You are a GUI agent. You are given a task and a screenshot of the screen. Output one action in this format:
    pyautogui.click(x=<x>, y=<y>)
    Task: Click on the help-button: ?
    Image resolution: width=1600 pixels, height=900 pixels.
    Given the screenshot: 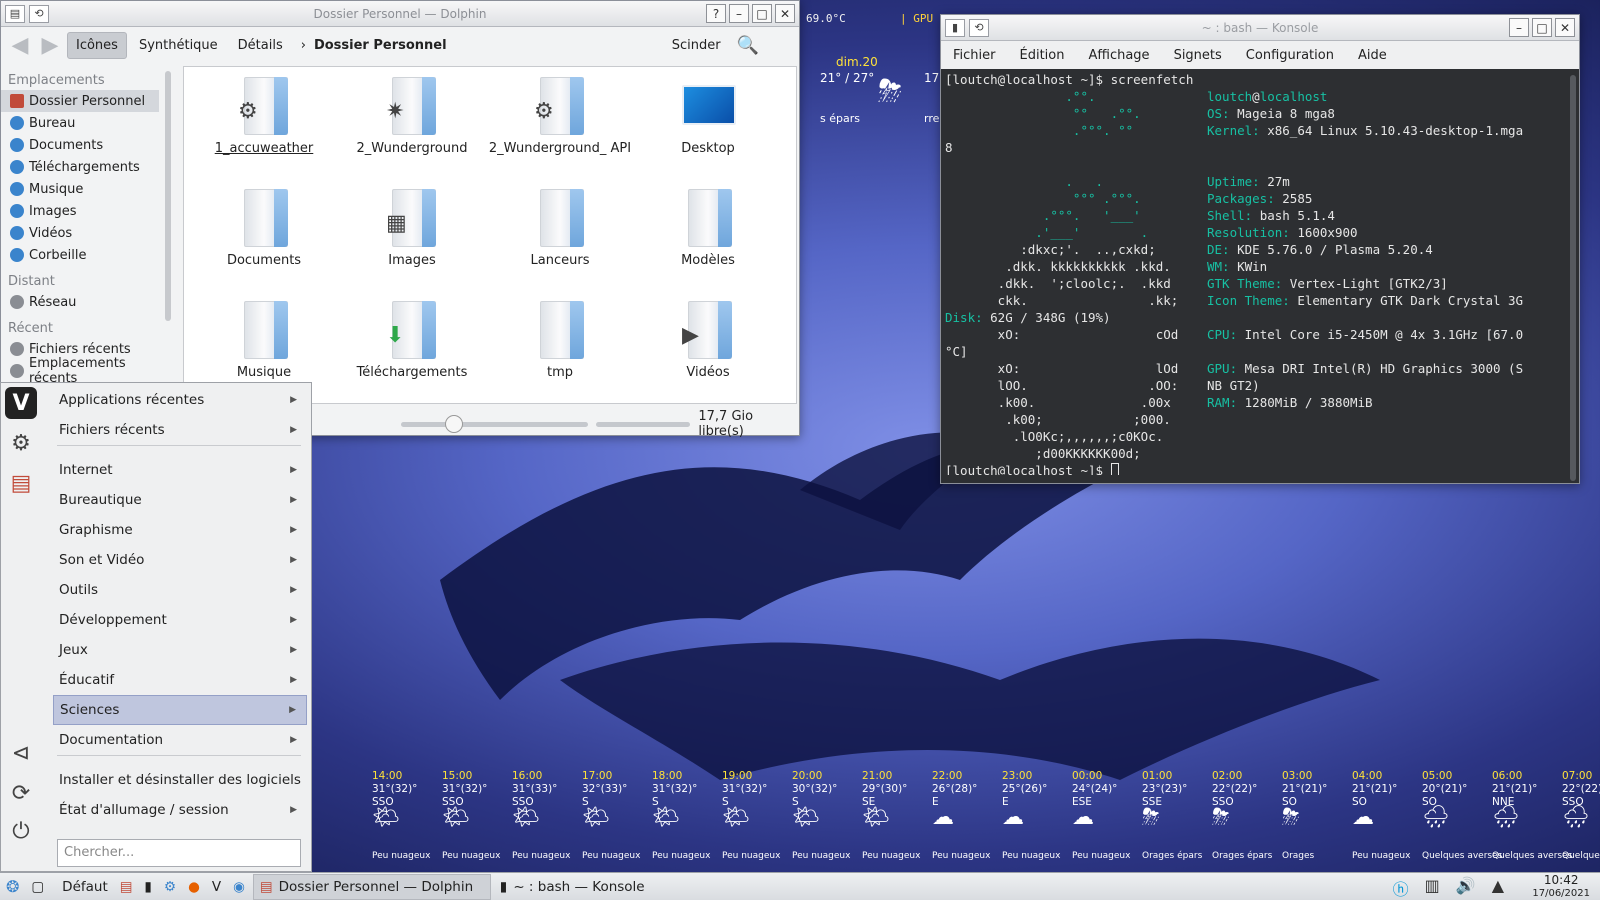 What is the action you would take?
    pyautogui.click(x=716, y=13)
    